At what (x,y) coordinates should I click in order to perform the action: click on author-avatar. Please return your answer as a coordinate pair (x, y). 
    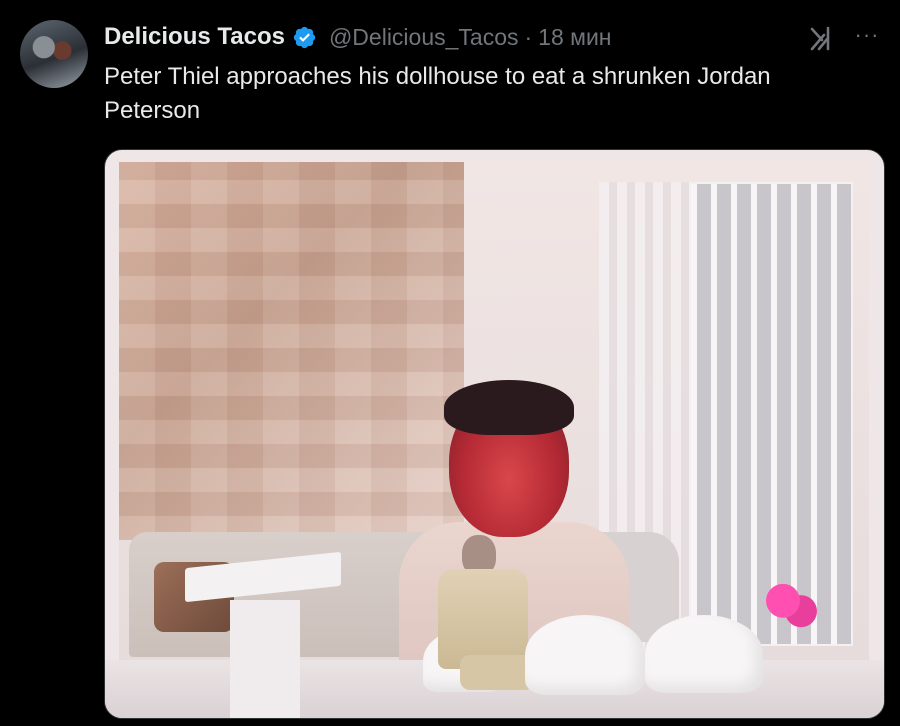
    Looking at the image, I should click on (54, 54).